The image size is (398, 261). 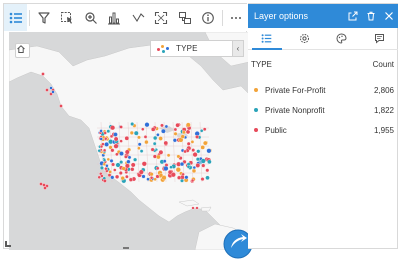 What do you see at coordinates (238, 48) in the screenshot?
I see `legend-collapse-button: ‹` at bounding box center [238, 48].